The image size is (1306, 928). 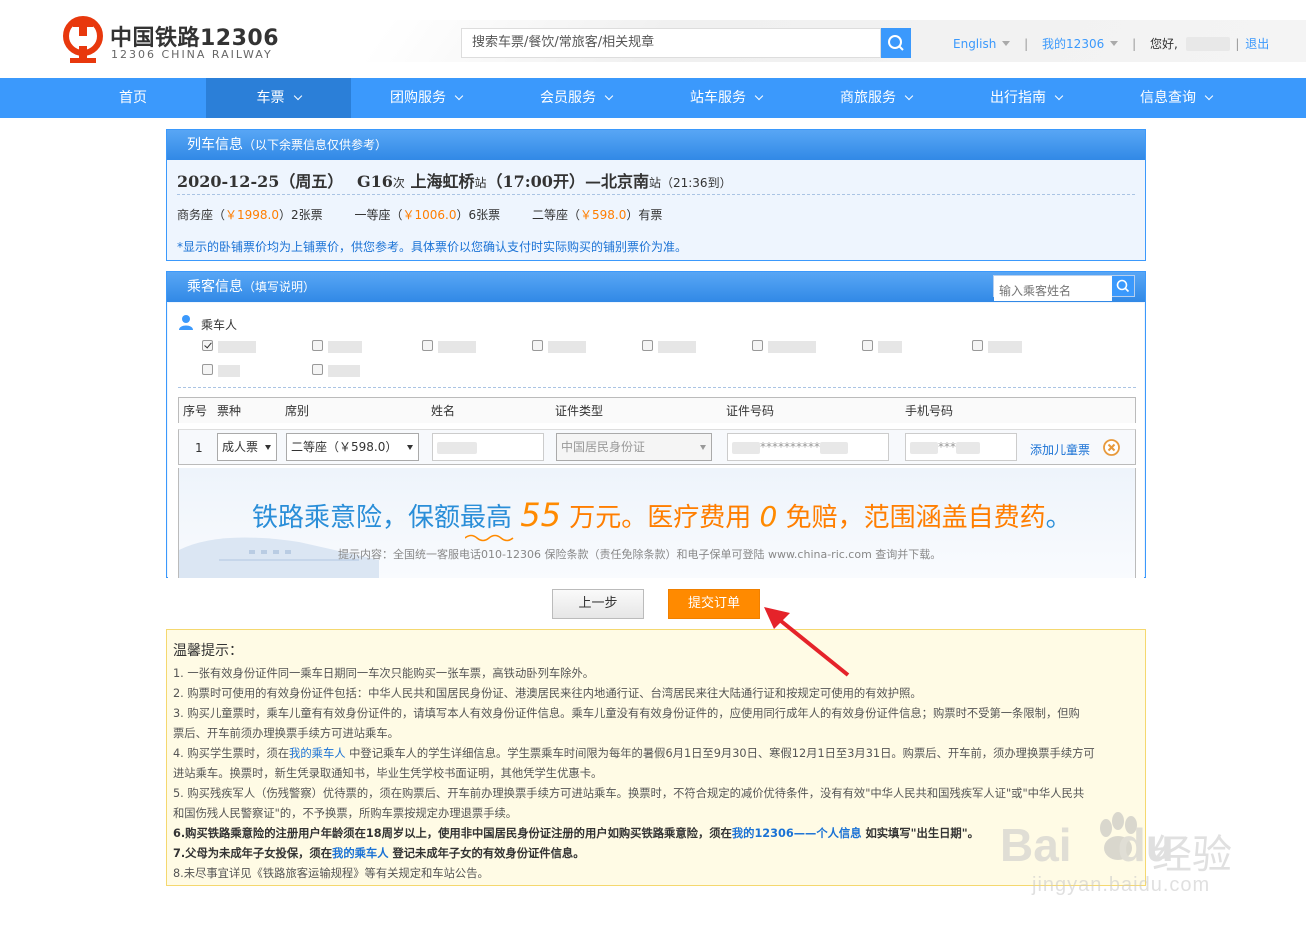 I want to click on id-prefix-masked, so click(x=746, y=447).